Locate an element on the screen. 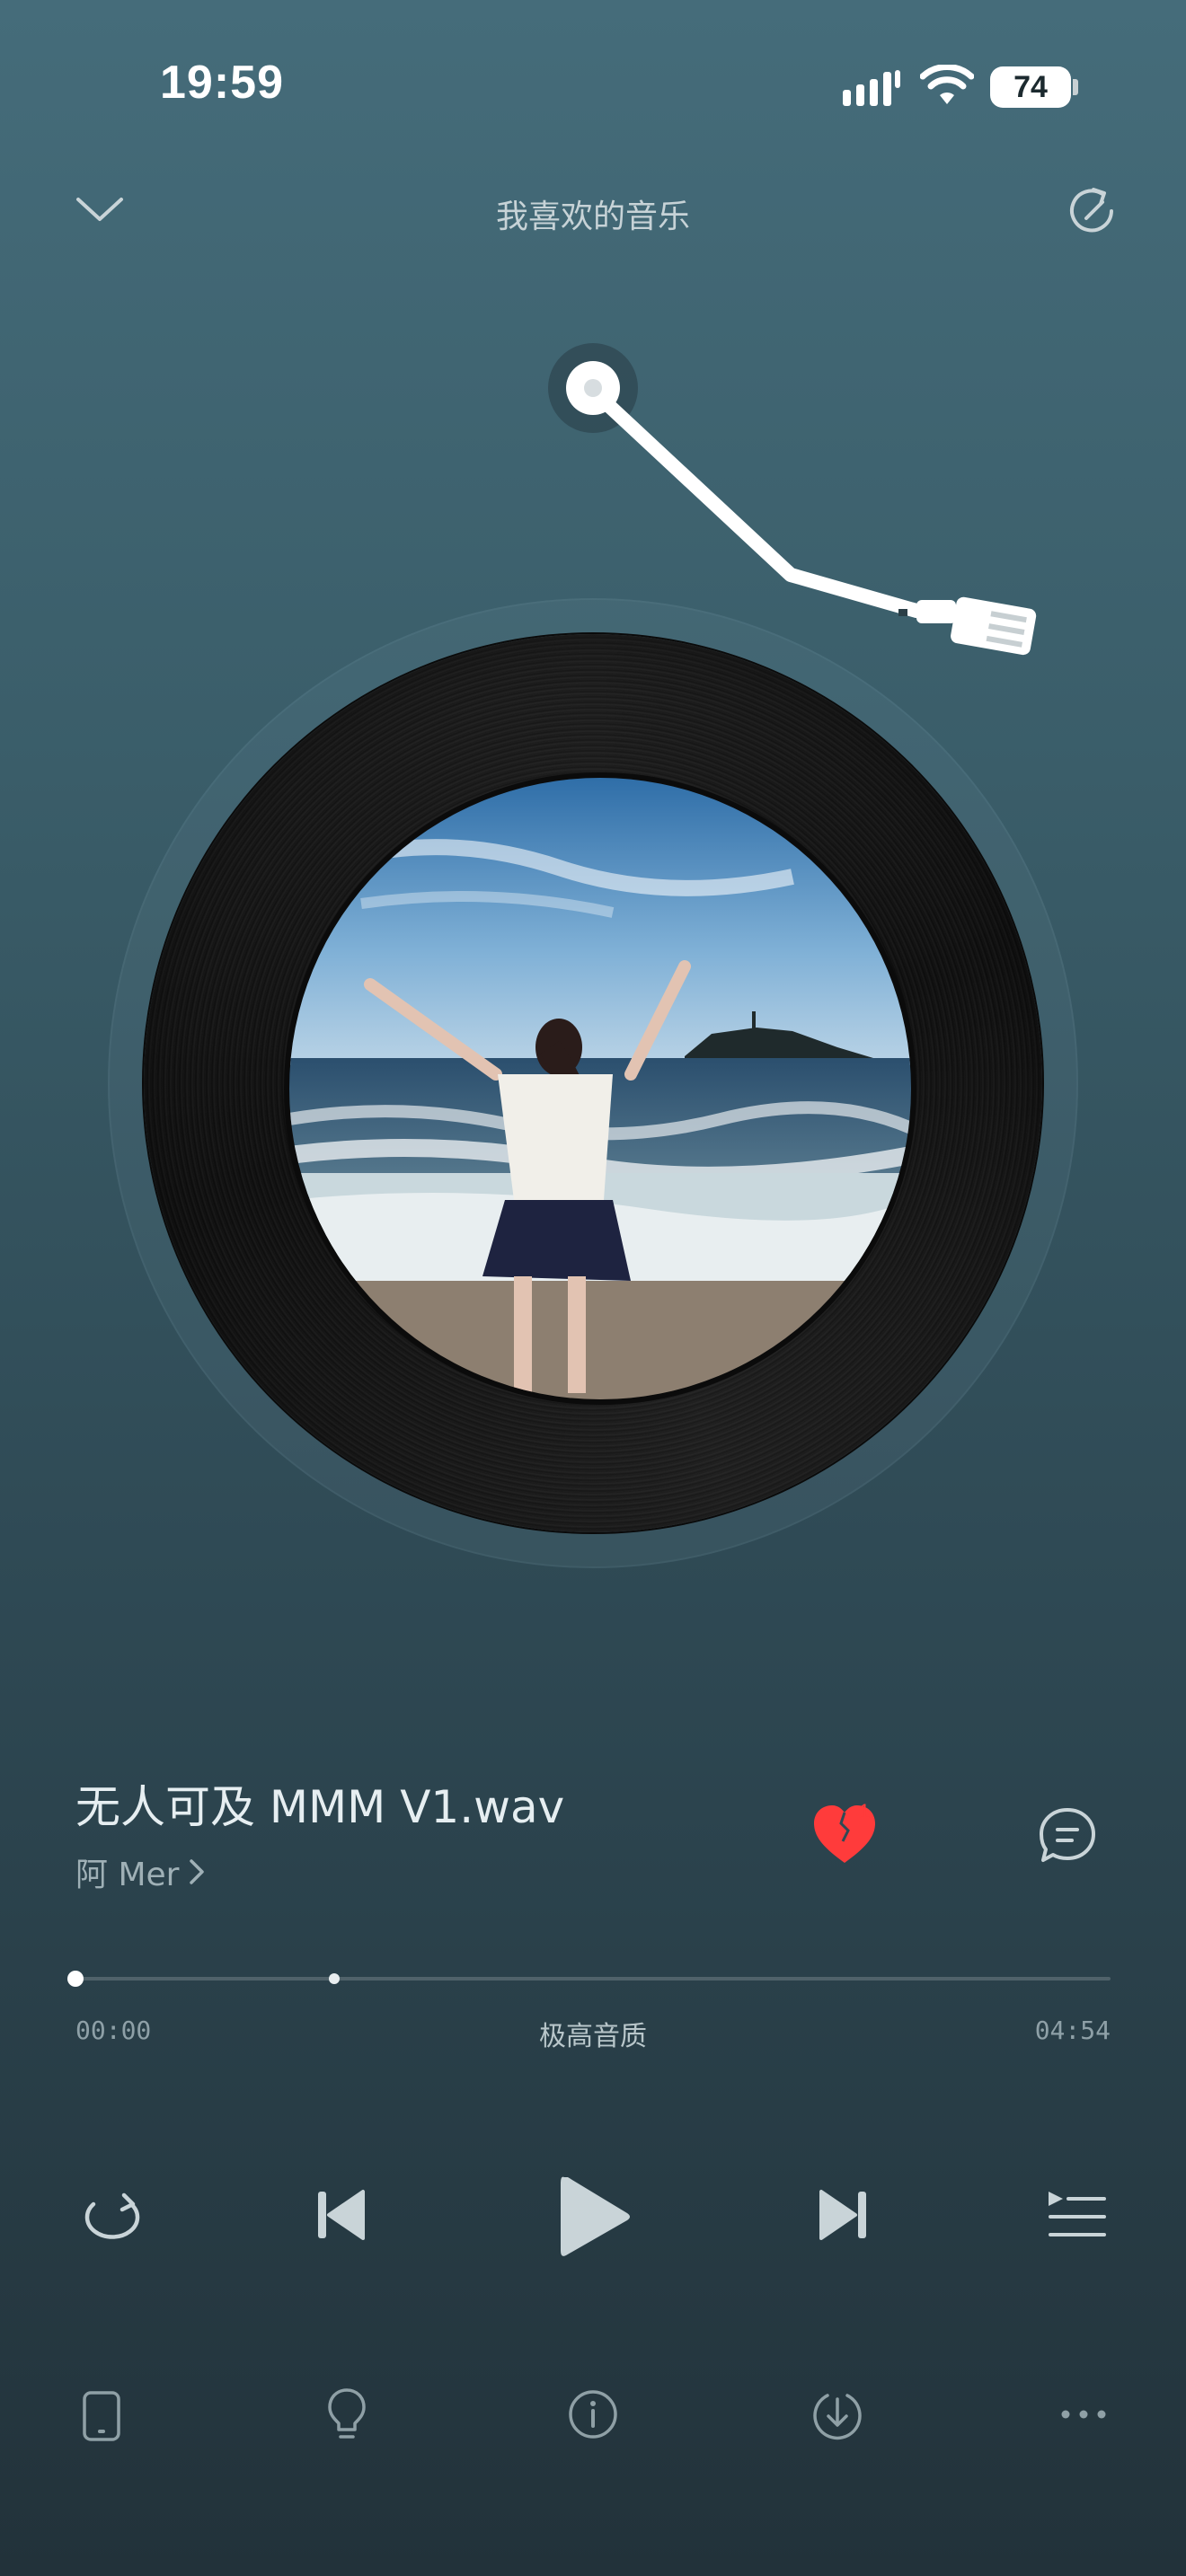  next-icon is located at coordinates (843, 2215).